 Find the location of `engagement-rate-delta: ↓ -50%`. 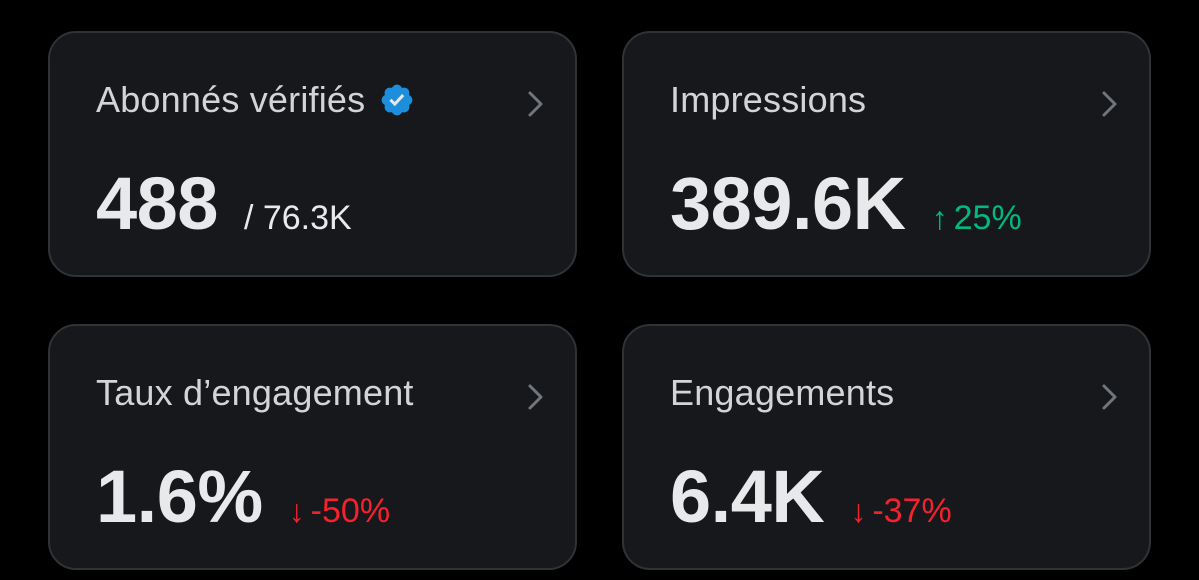

engagement-rate-delta: ↓ -50% is located at coordinates (339, 511).